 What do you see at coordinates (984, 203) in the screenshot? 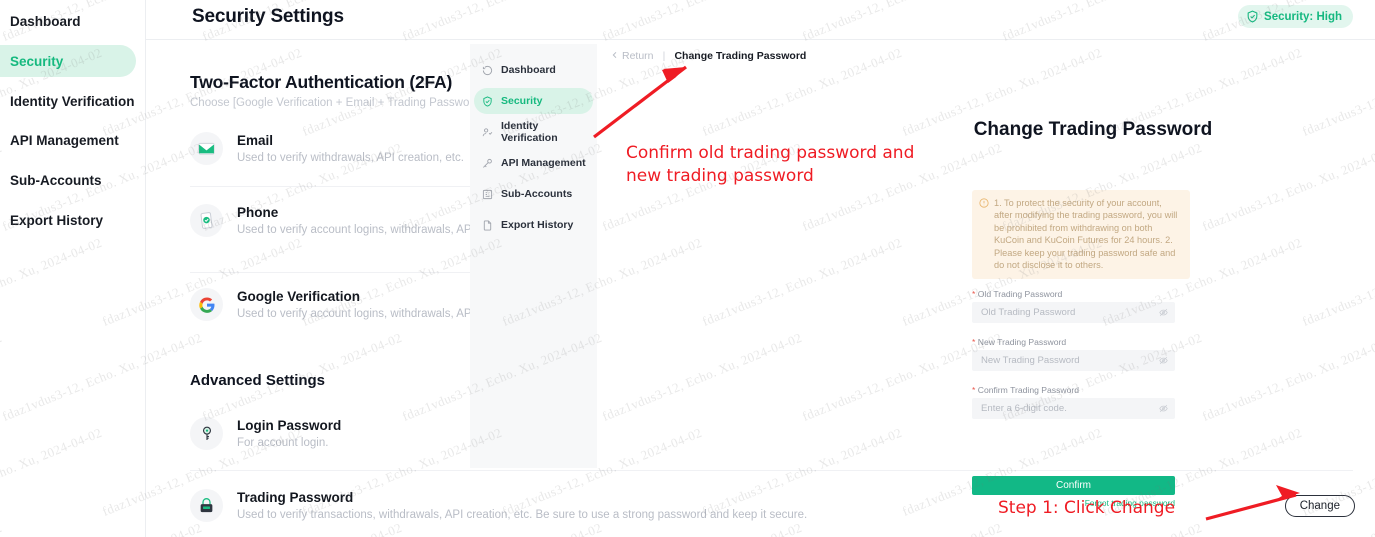
I see `info-circle-icon` at bounding box center [984, 203].